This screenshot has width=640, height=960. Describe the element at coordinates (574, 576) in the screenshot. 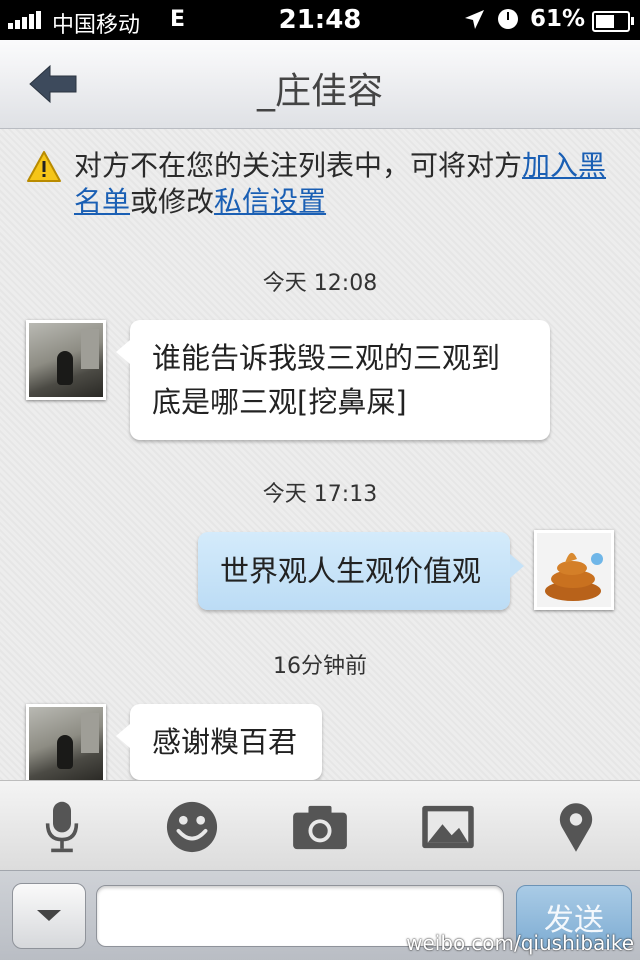

I see `poop-emoji-icon` at that location.